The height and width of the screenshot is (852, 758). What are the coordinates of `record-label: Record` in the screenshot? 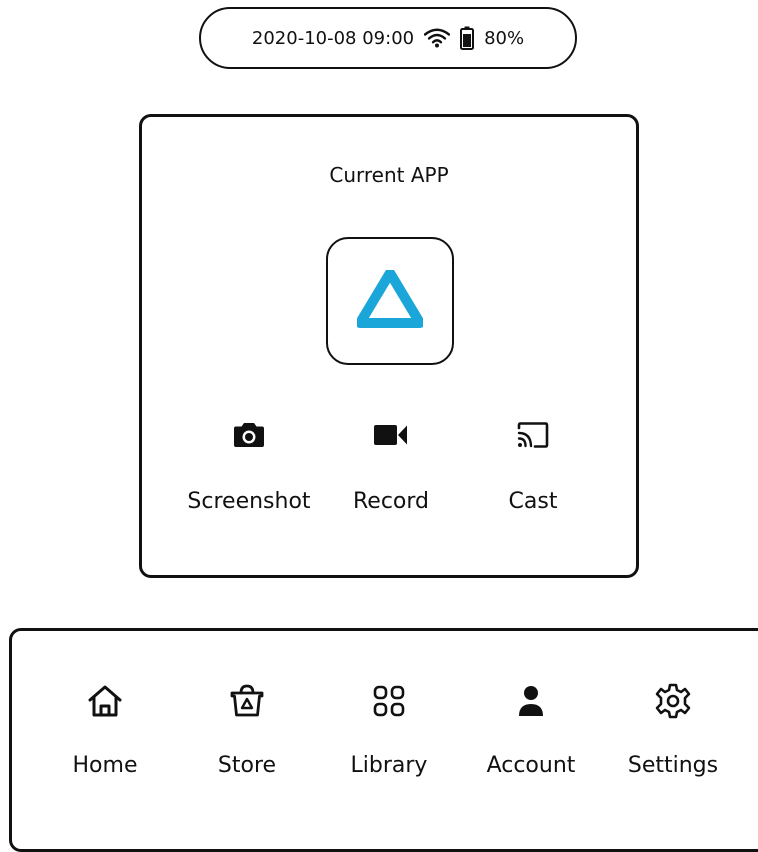 It's located at (390, 501).